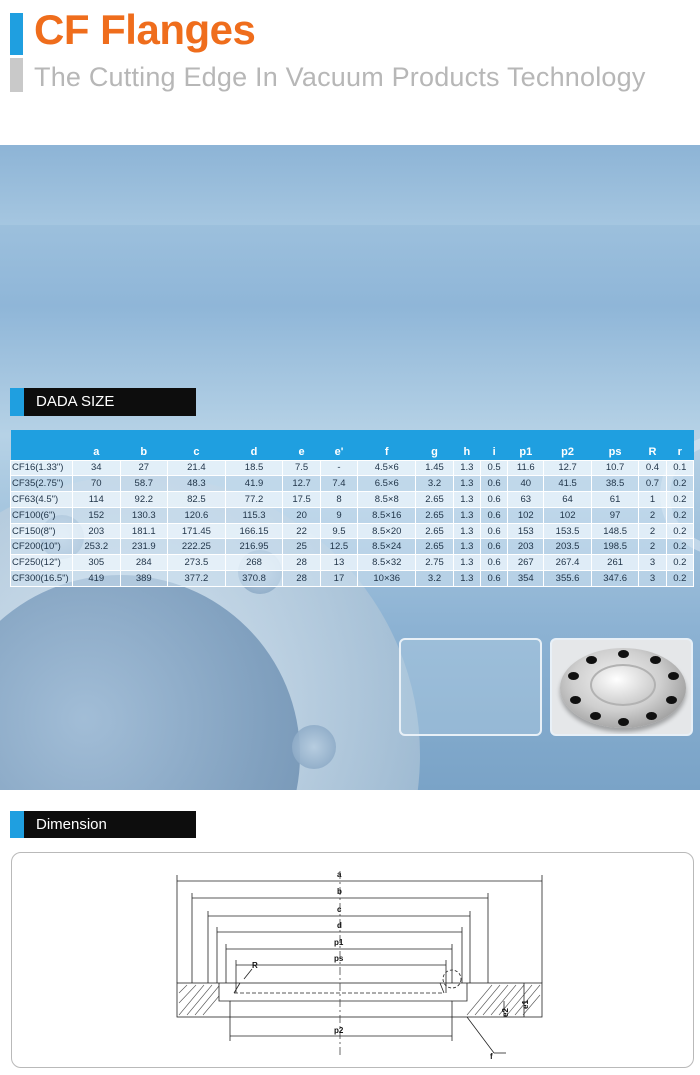 The width and height of the screenshot is (700, 1075). I want to click on value-cell: 97, so click(615, 515).